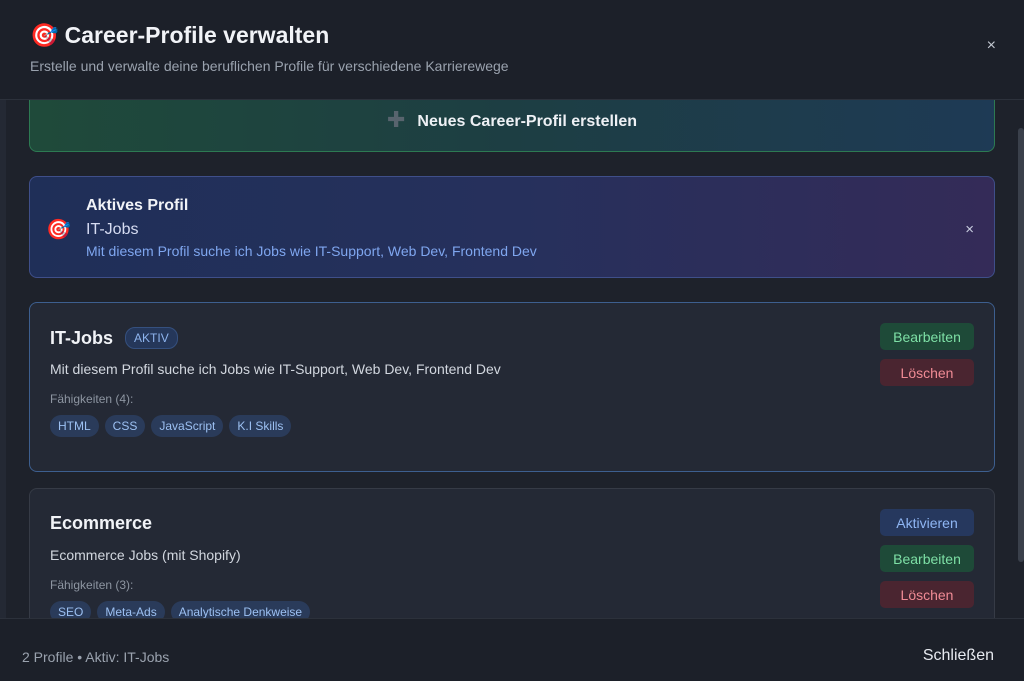 This screenshot has width=1024, height=681. I want to click on active-profile-heading: Aktives Profil, so click(137, 205).